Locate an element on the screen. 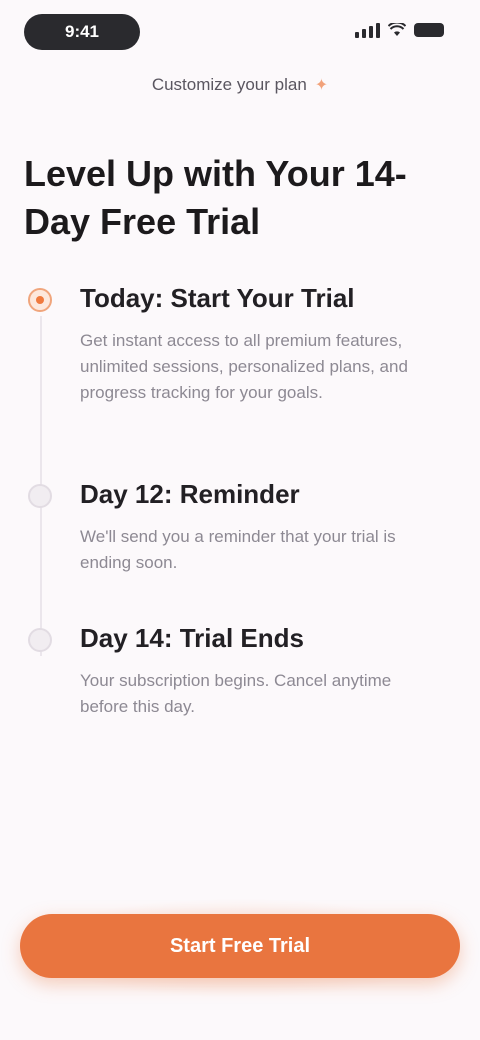  header-label-text: Customize your plan is located at coordinates (229, 84).